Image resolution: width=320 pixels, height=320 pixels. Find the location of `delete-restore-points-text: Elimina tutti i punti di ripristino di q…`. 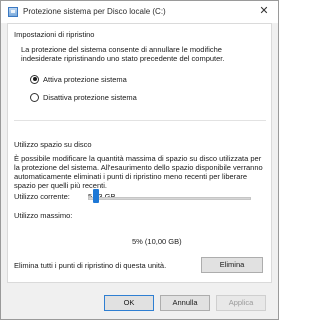

delete-restore-points-text: Elimina tutti i punti di ripristino di q… is located at coordinates (90, 265).